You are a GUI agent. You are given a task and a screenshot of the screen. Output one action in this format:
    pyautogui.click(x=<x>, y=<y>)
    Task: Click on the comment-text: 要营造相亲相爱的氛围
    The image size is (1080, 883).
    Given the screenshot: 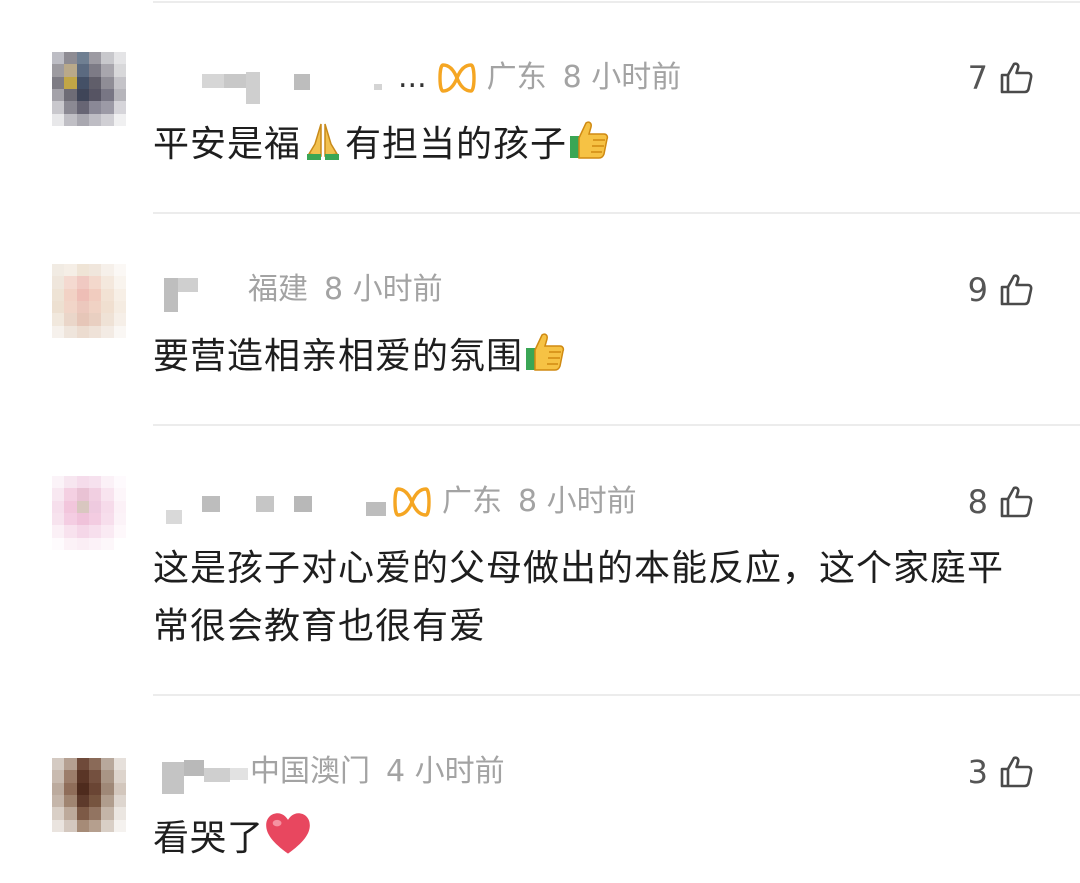 What is the action you would take?
    pyautogui.click(x=593, y=357)
    